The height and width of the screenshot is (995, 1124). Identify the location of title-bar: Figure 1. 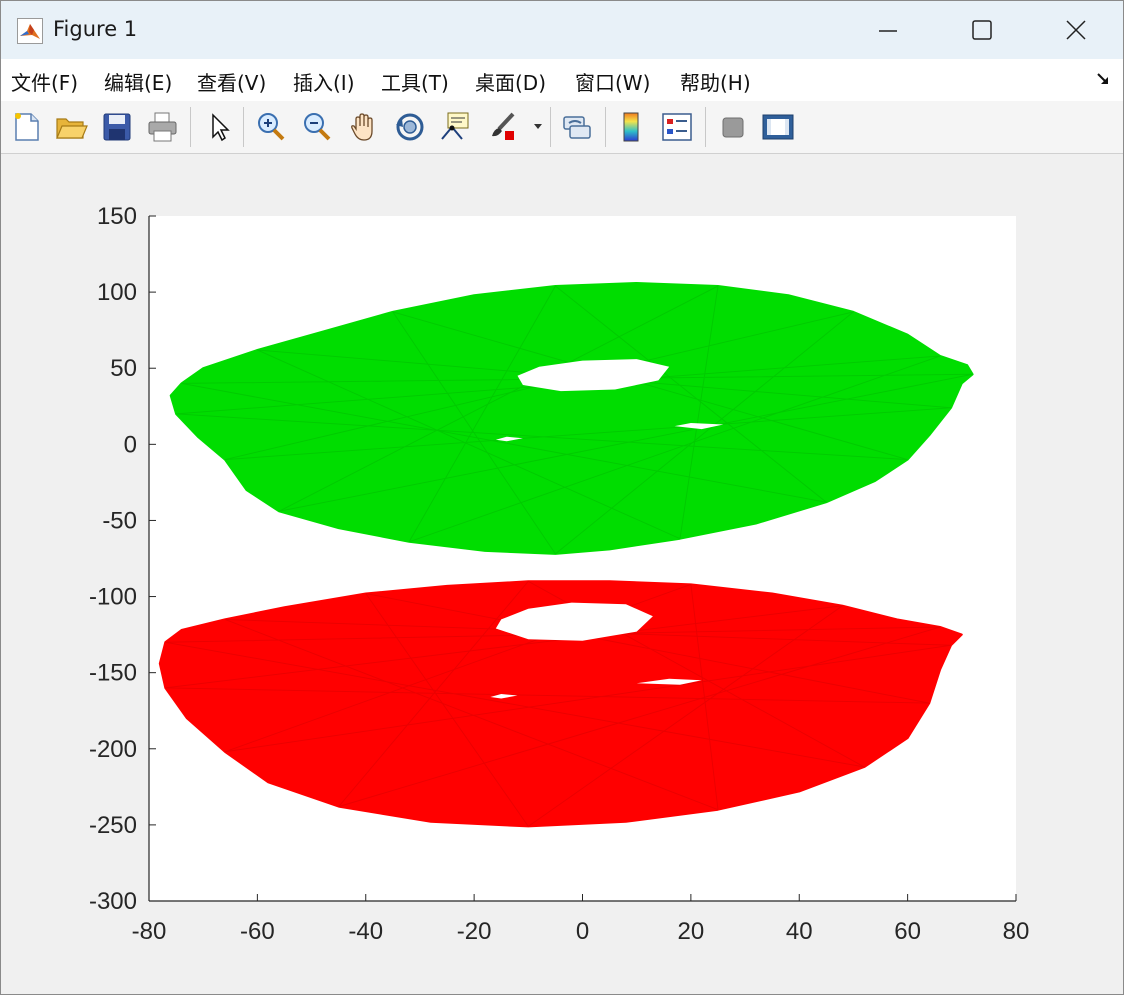
(562, 30).